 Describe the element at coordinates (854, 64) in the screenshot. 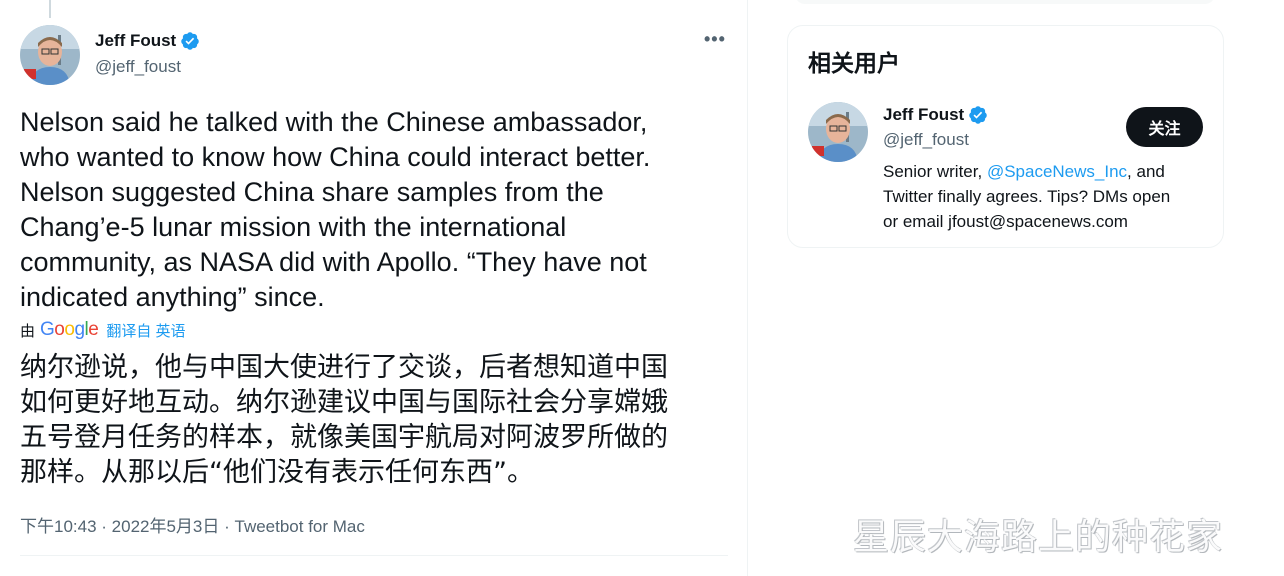

I see `related-users-title: 相关用户` at that location.